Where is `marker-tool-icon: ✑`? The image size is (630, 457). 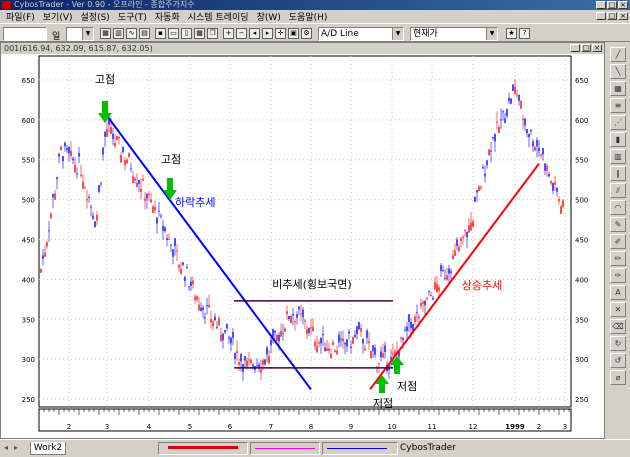 marker-tool-icon: ✑ is located at coordinates (618, 275).